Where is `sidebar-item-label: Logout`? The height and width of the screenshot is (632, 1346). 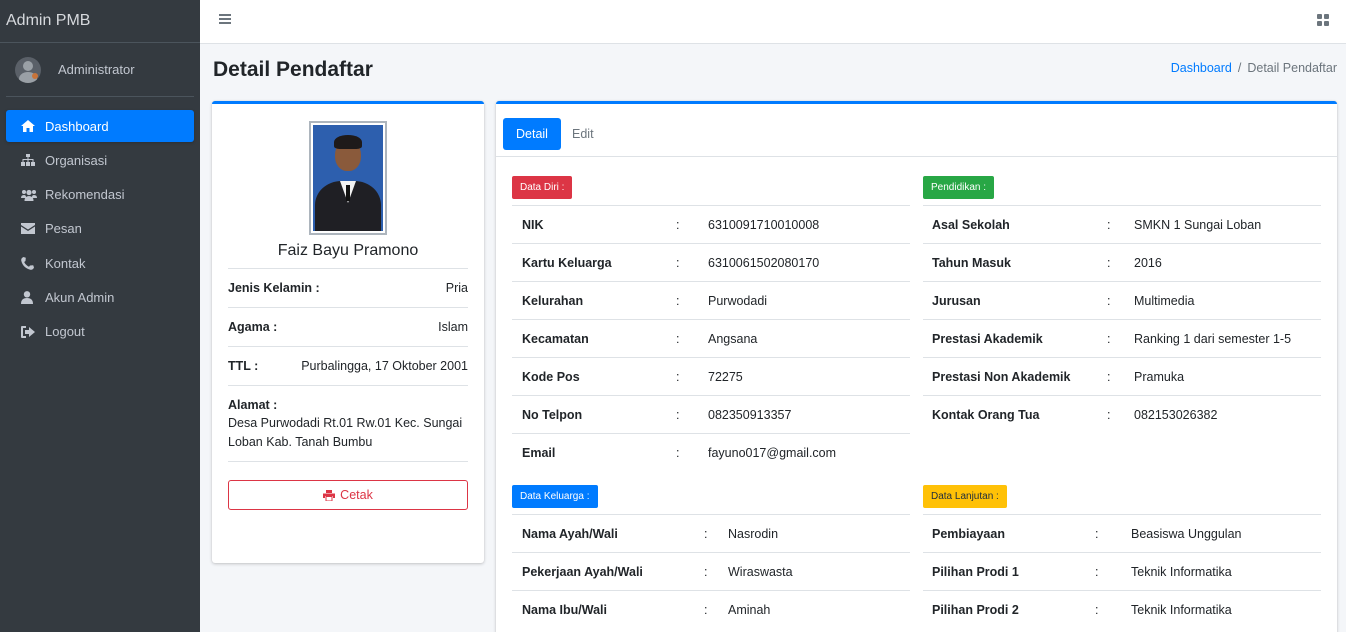
sidebar-item-label: Logout is located at coordinates (65, 332).